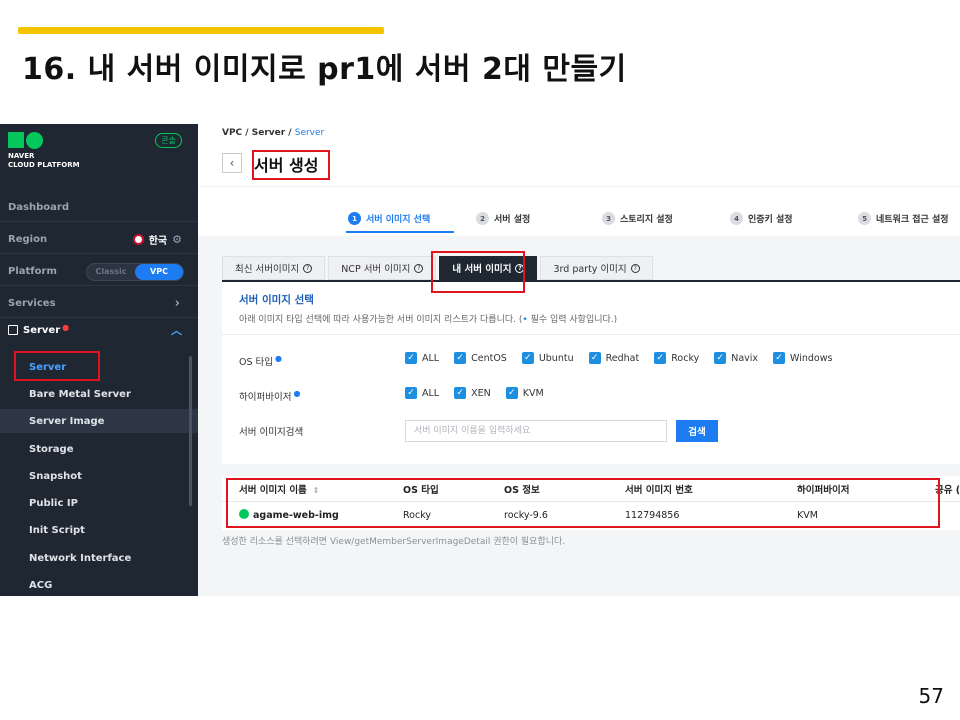 The image size is (960, 720). What do you see at coordinates (99, 208) in the screenshot?
I see `sidebar-item-dashboard: Dashboard` at bounding box center [99, 208].